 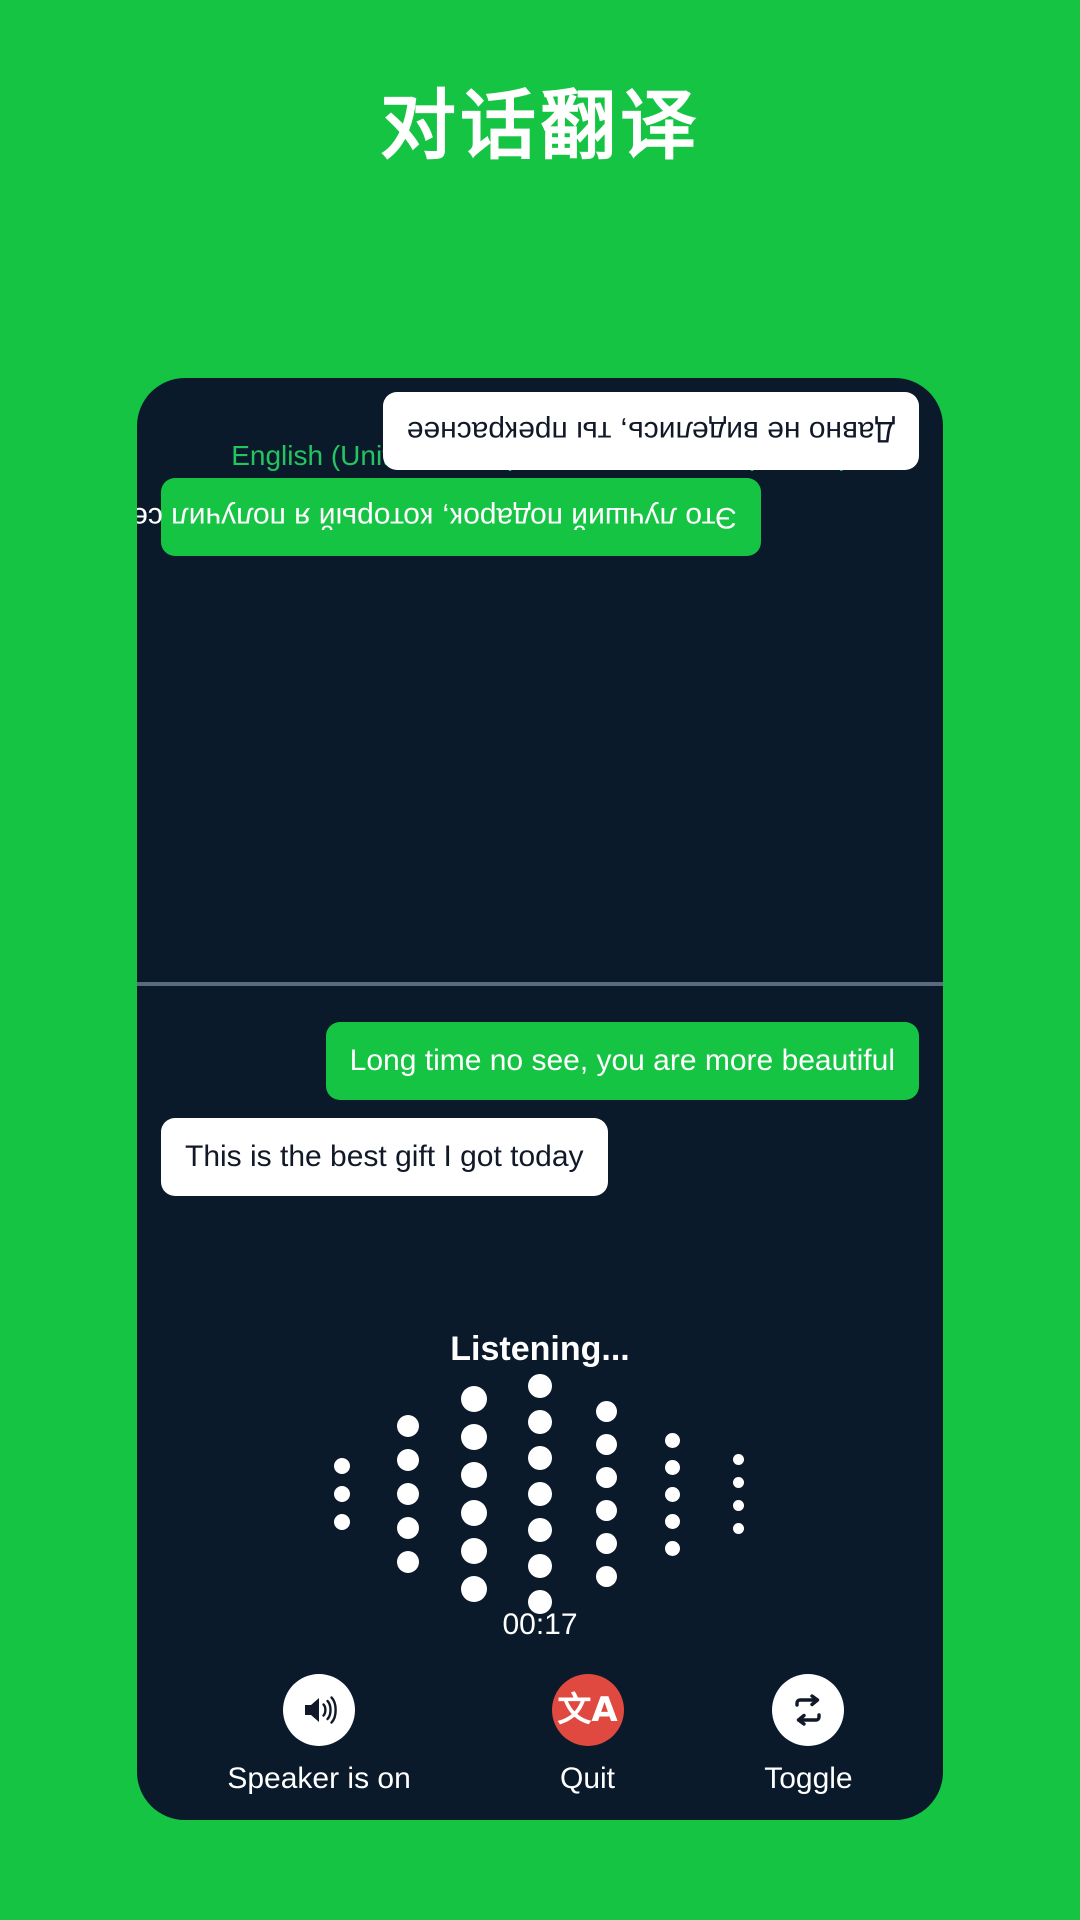 I want to click on quit-button: 文A Quit, so click(x=587, y=1735).